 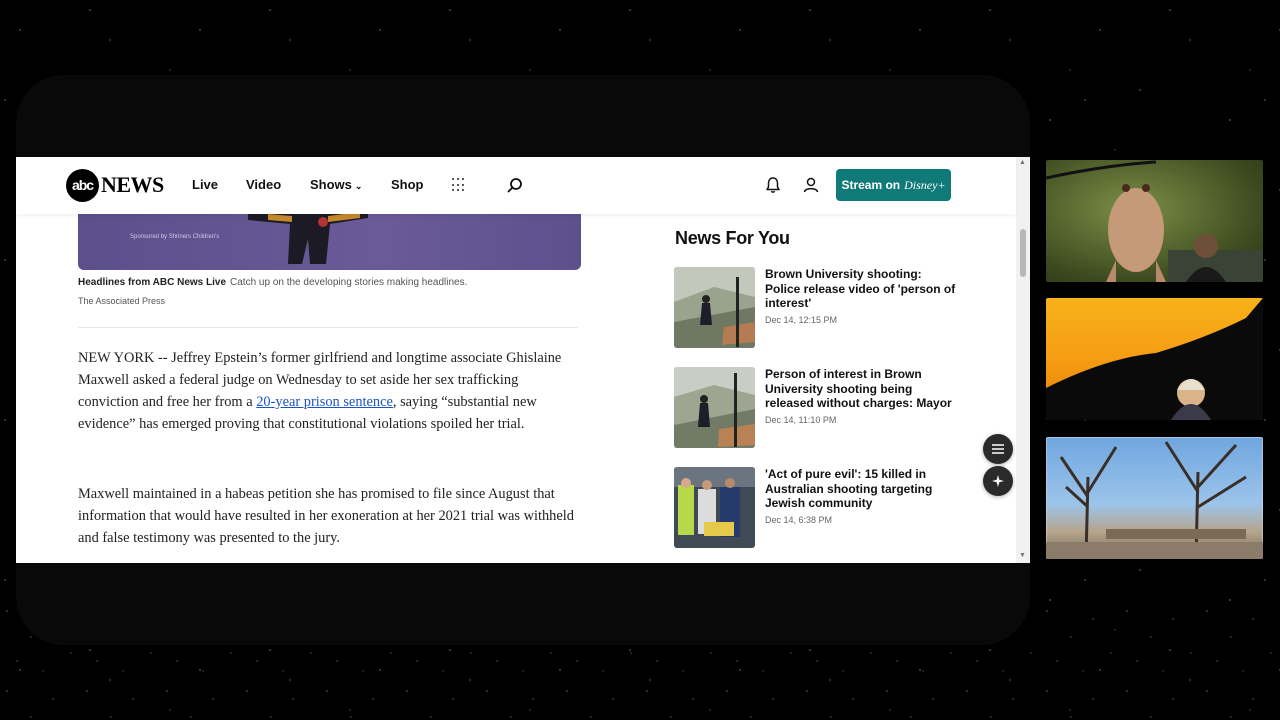 I want to click on video-thumbnail: Sponsored by Shriners Children's, so click(x=329, y=242).